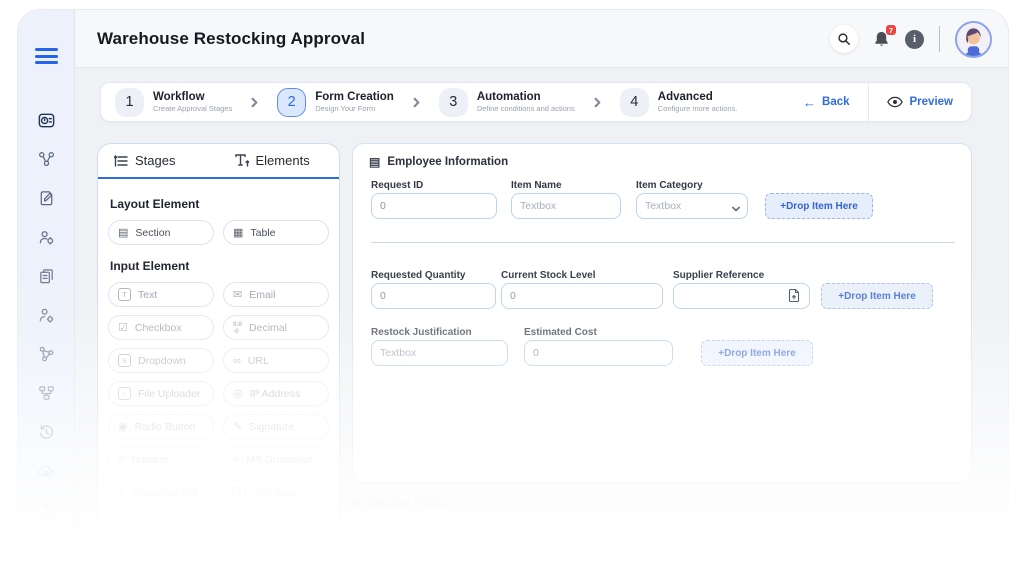 Image resolution: width=1024 pixels, height=576 pixels. I want to click on hierarchy-share-icon, so click(47, 354).